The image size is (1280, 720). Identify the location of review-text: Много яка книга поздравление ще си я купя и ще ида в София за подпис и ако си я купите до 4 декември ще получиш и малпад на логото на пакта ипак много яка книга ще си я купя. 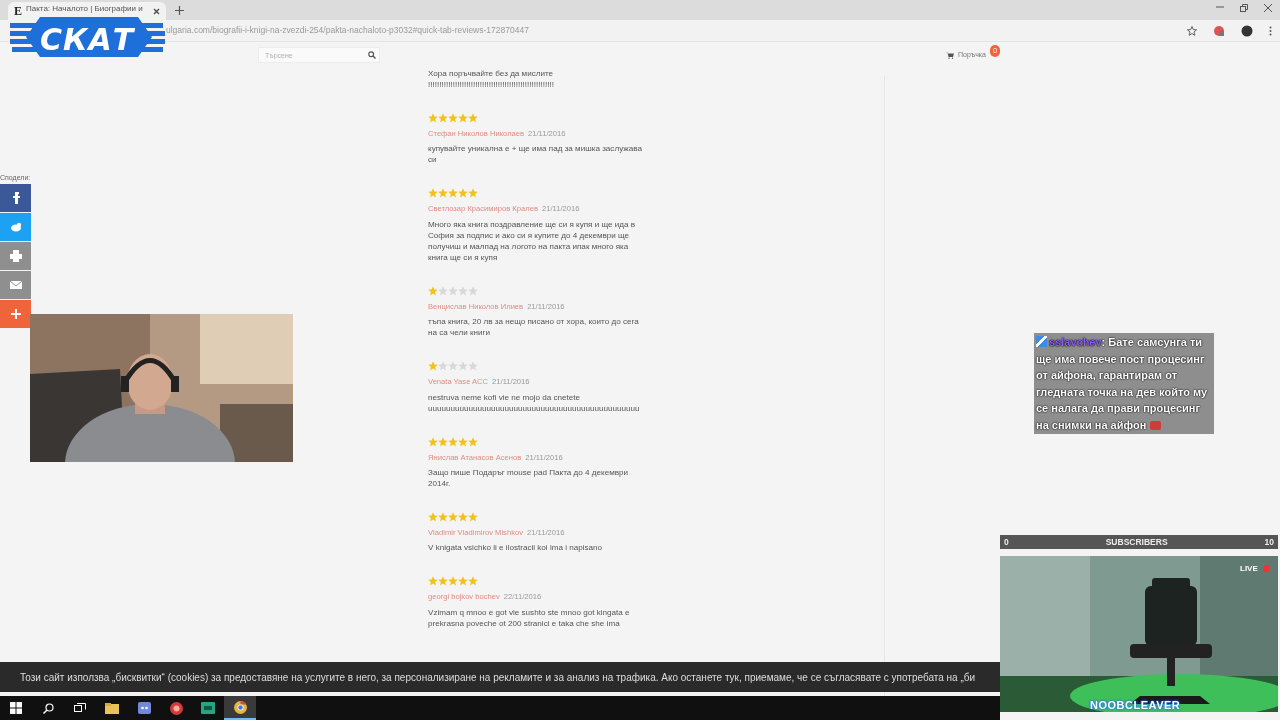
(532, 240).